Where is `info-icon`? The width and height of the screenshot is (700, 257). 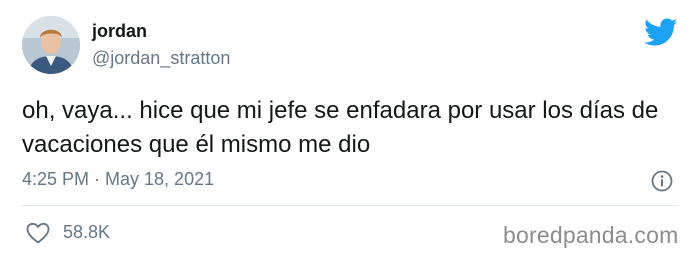
info-icon is located at coordinates (662, 181).